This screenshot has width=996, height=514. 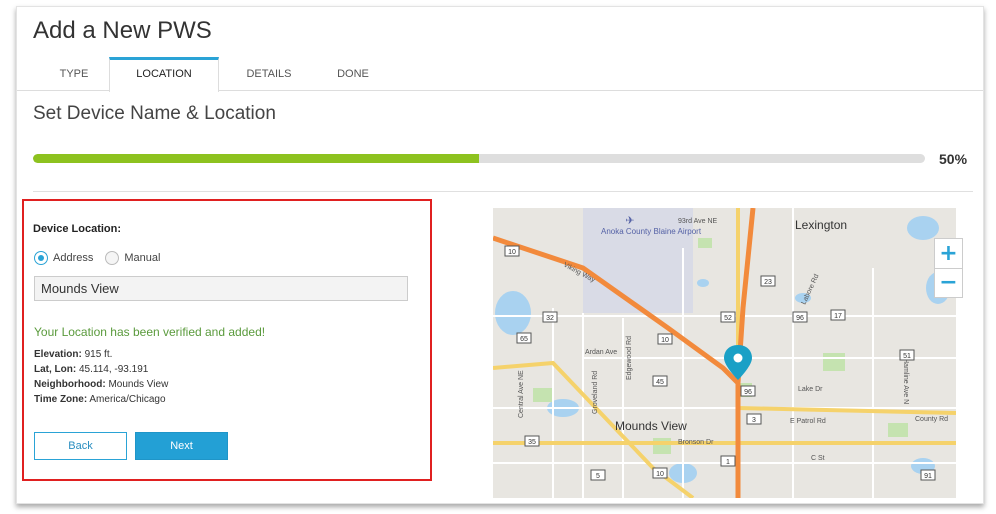 What do you see at coordinates (142, 258) in the screenshot?
I see `manual-radio-label: Manual` at bounding box center [142, 258].